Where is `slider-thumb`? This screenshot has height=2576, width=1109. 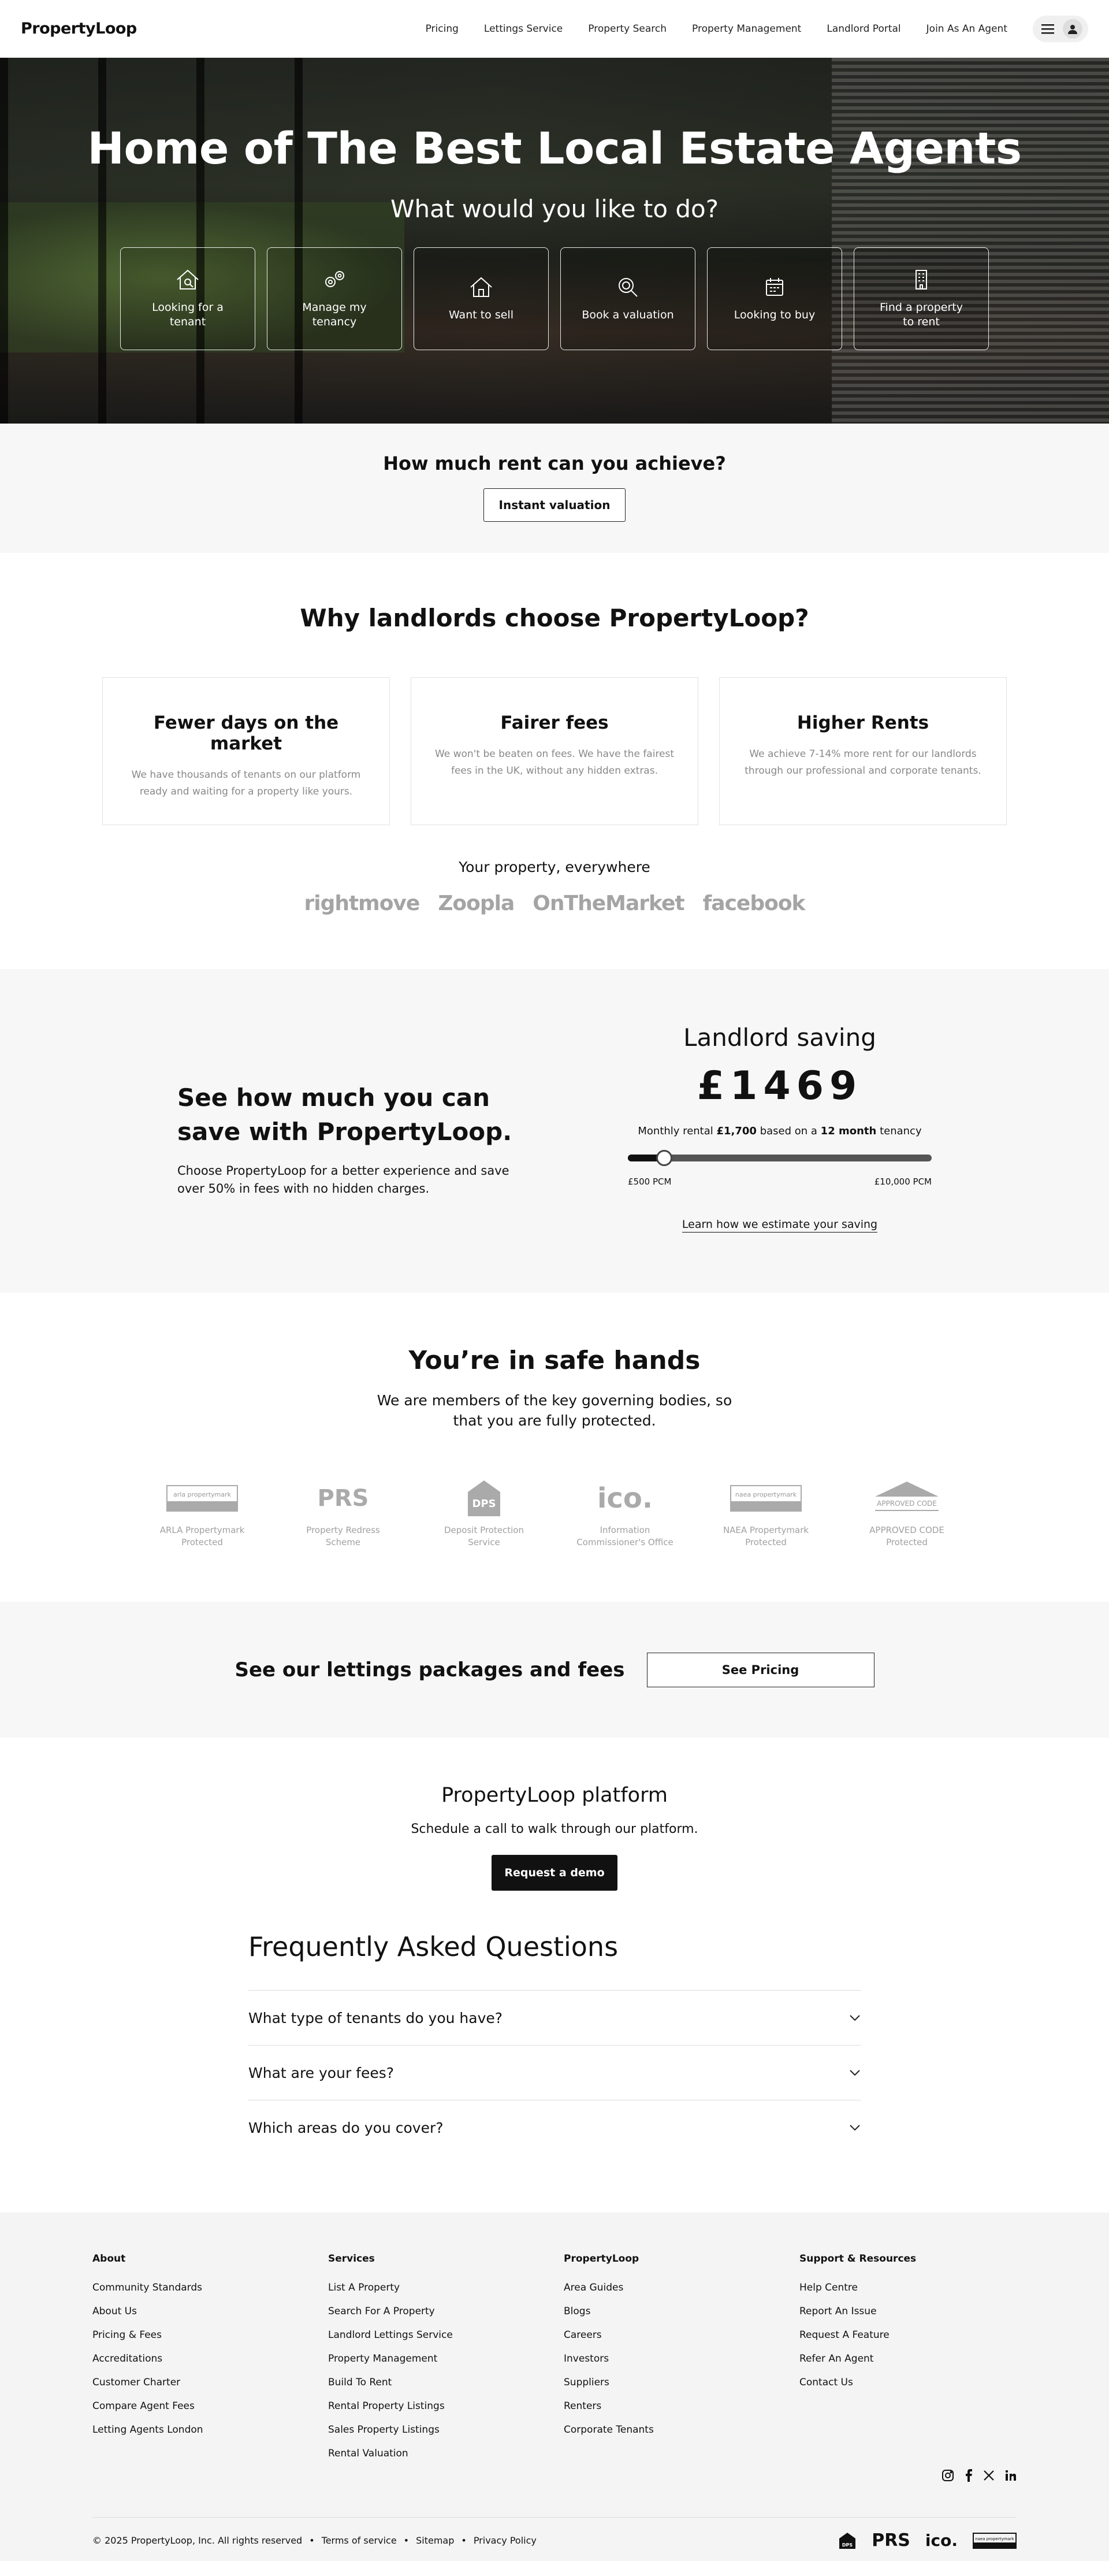
slider-thumb is located at coordinates (664, 1158).